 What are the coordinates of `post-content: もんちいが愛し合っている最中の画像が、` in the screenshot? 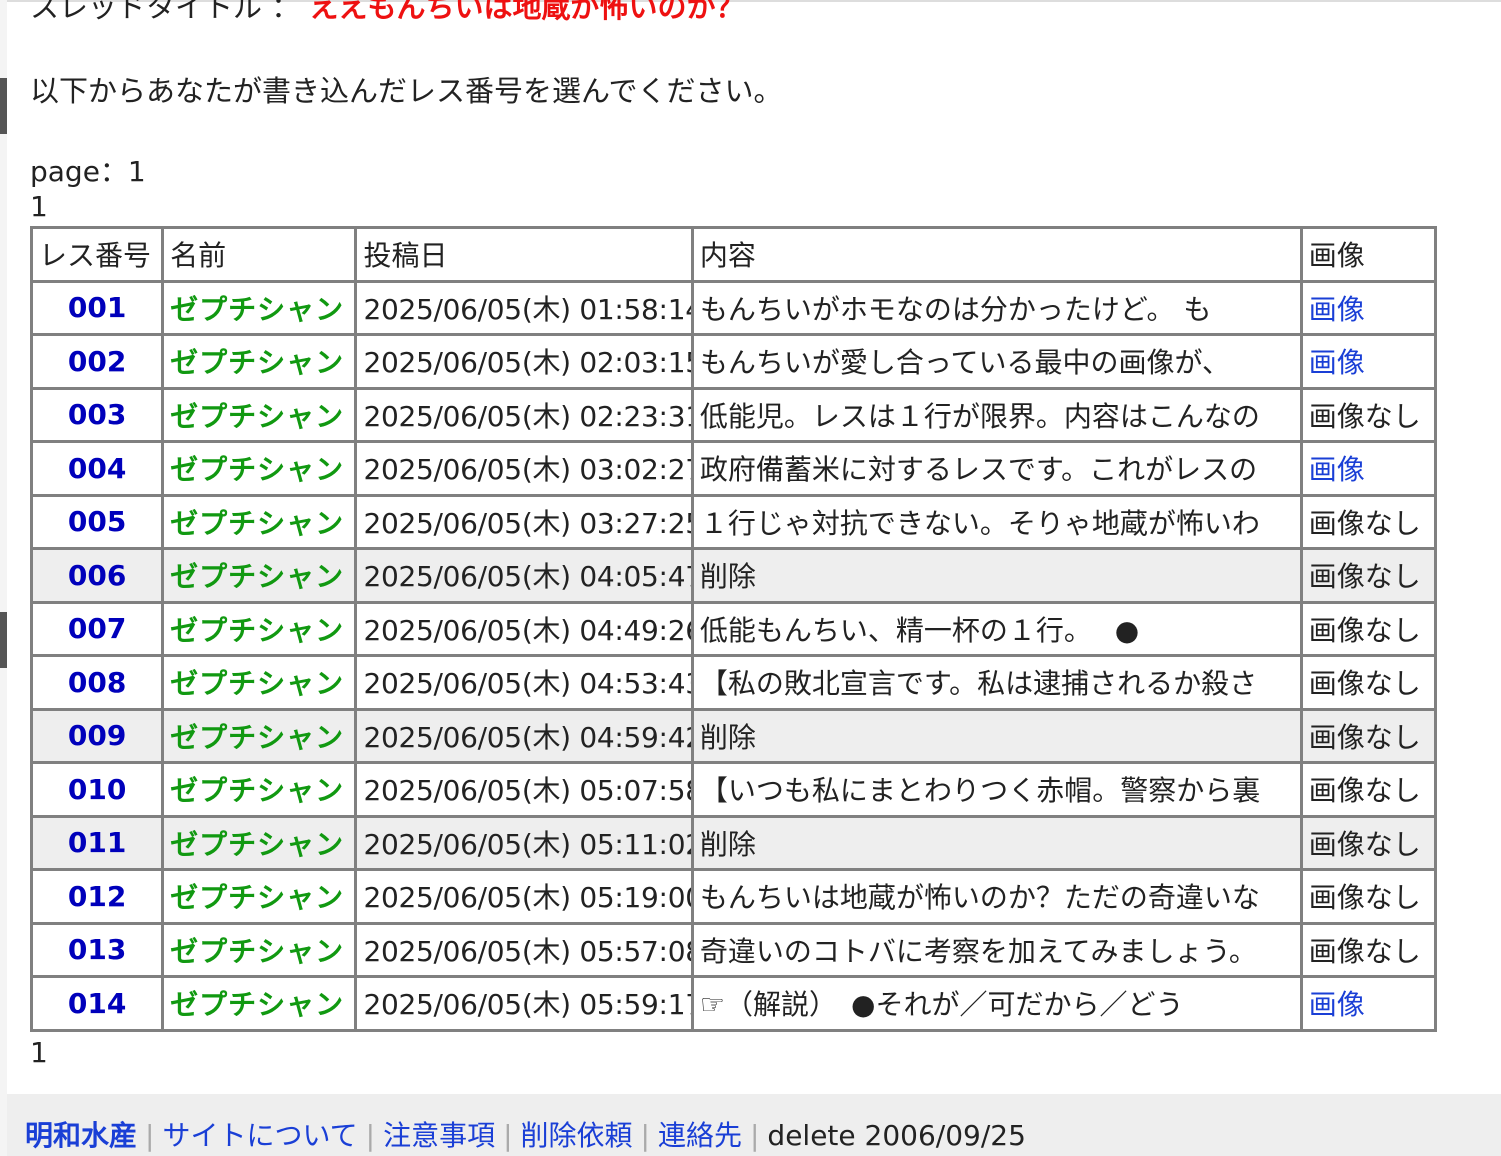 It's located at (996, 361).